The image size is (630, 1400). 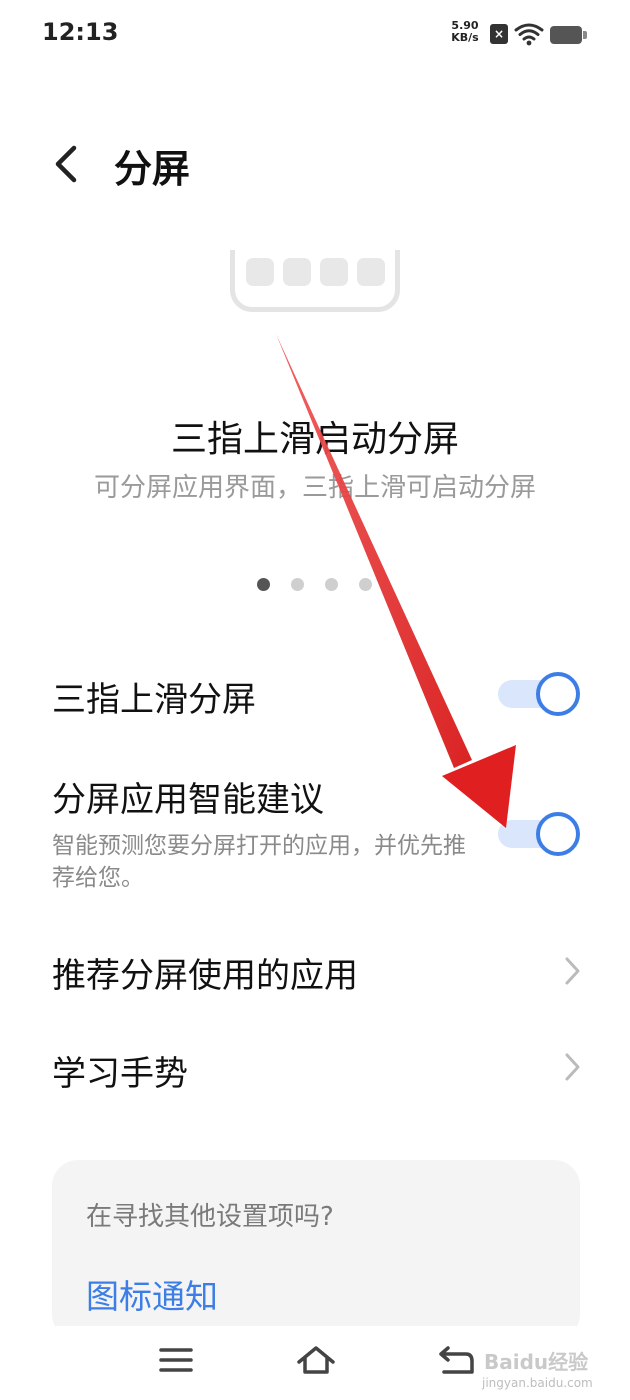 I want to click on back-icon, so click(x=456, y=1360).